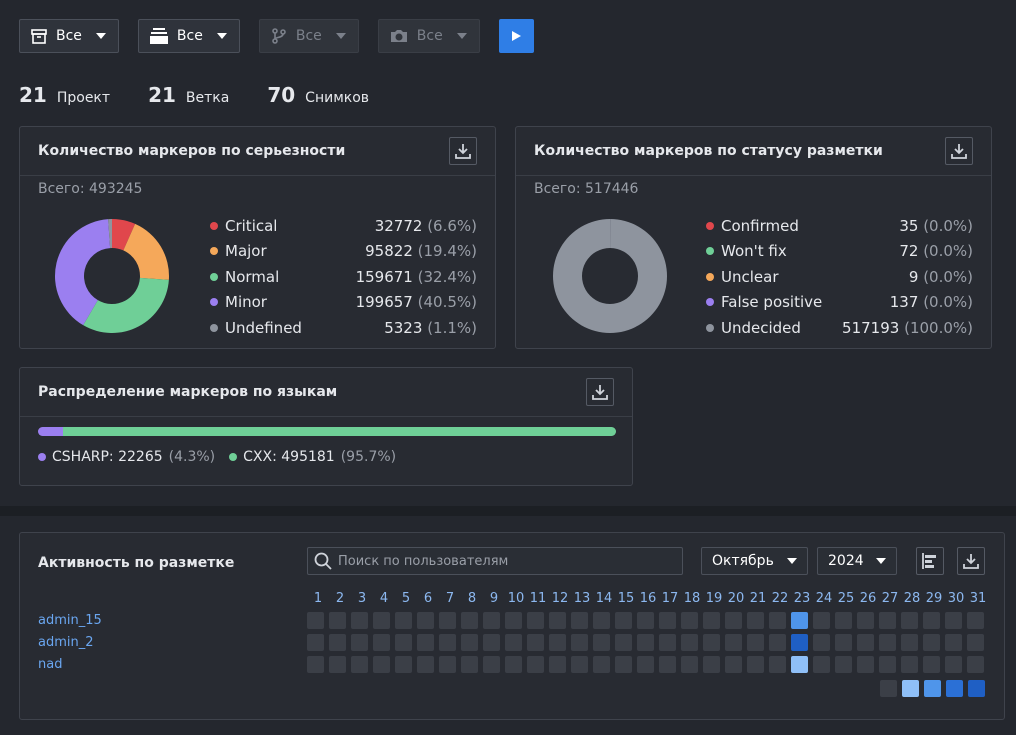  I want to click on donut-slice-undecided, so click(609, 276).